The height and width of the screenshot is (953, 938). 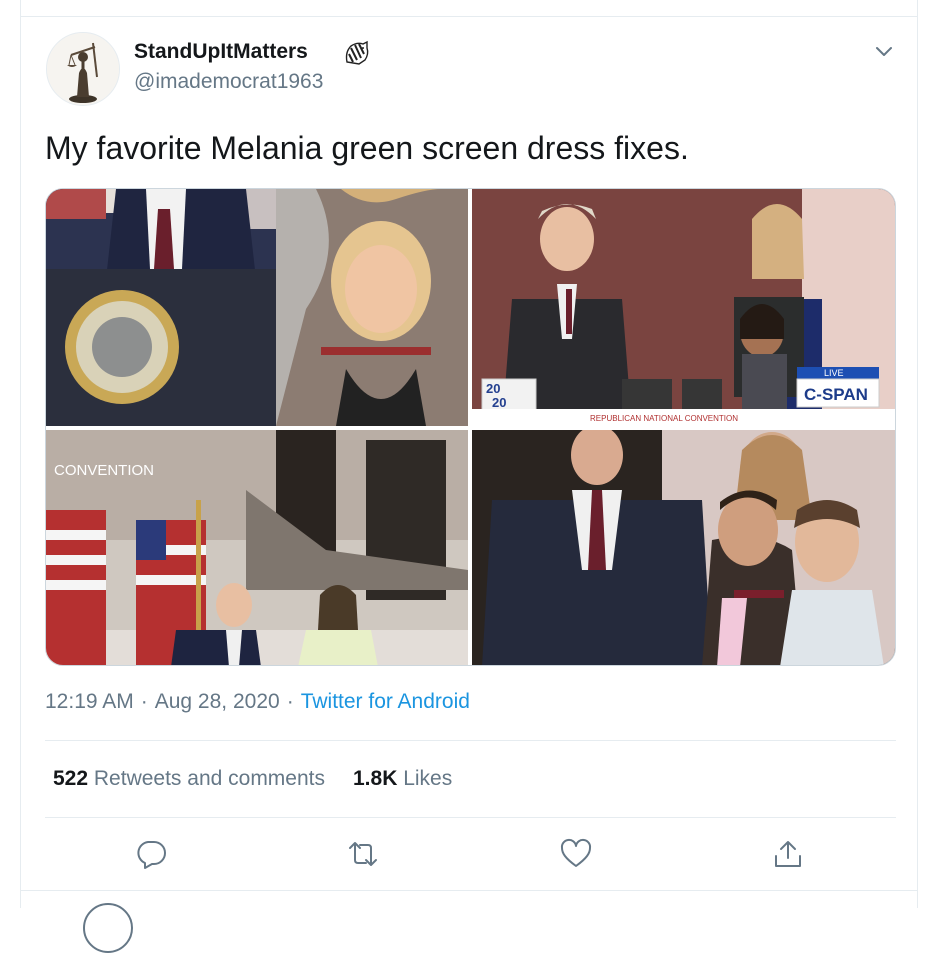 I want to click on tweet-stats: 522 Retweets and comments 1.8K Likes, so click(x=252, y=779).